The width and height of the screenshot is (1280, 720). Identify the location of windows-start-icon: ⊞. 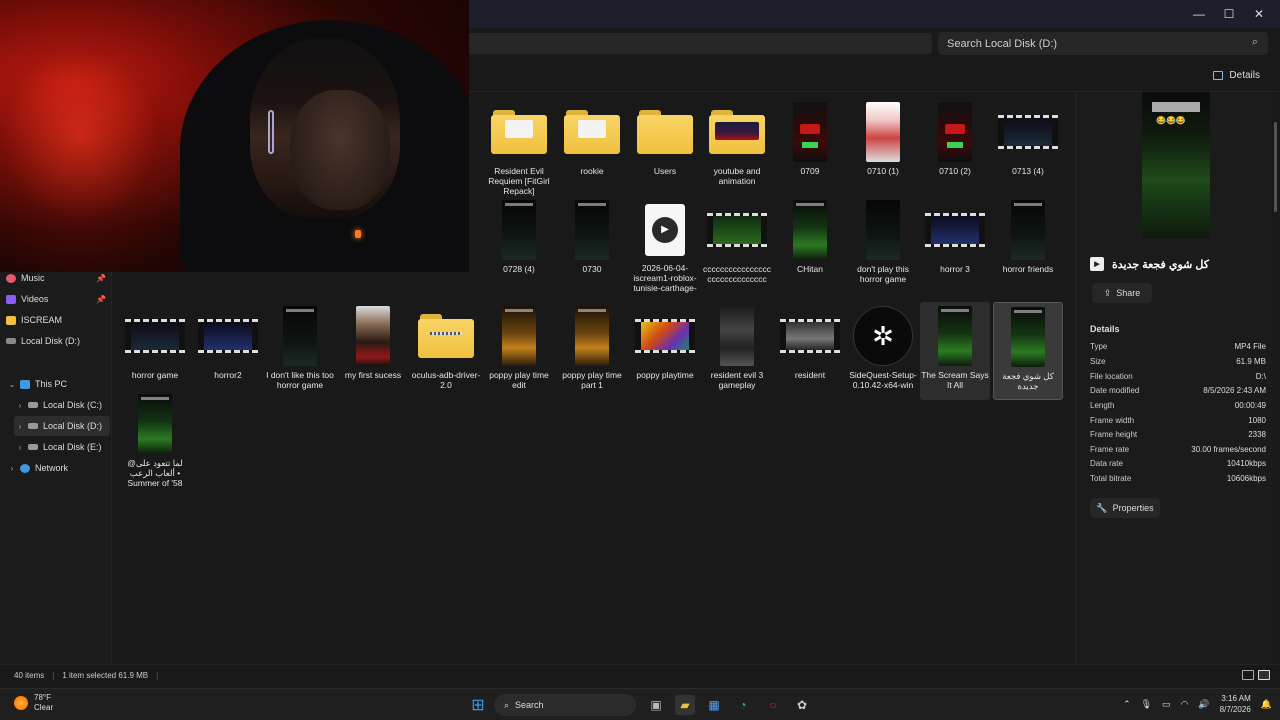
(478, 705).